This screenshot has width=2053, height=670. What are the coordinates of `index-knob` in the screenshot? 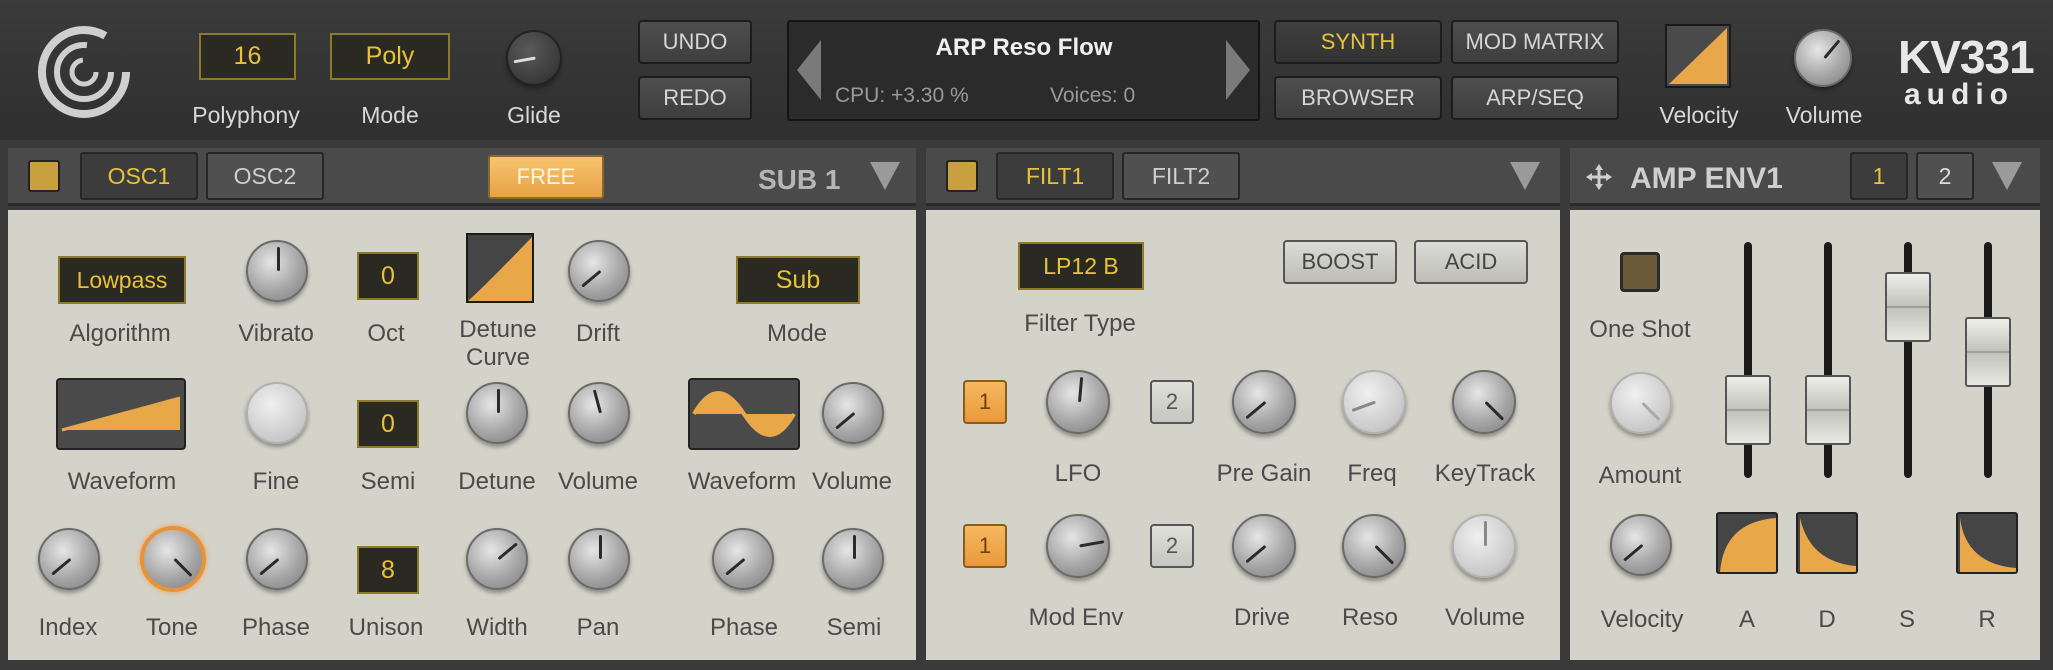 It's located at (69, 559).